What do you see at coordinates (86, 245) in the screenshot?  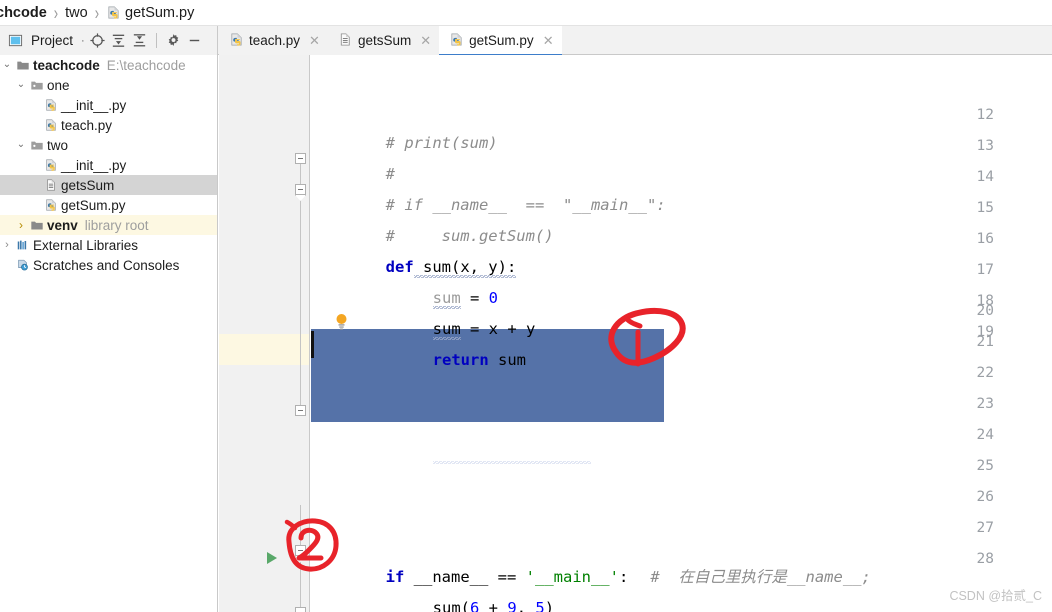 I see `tree-item-label: External Libraries` at bounding box center [86, 245].